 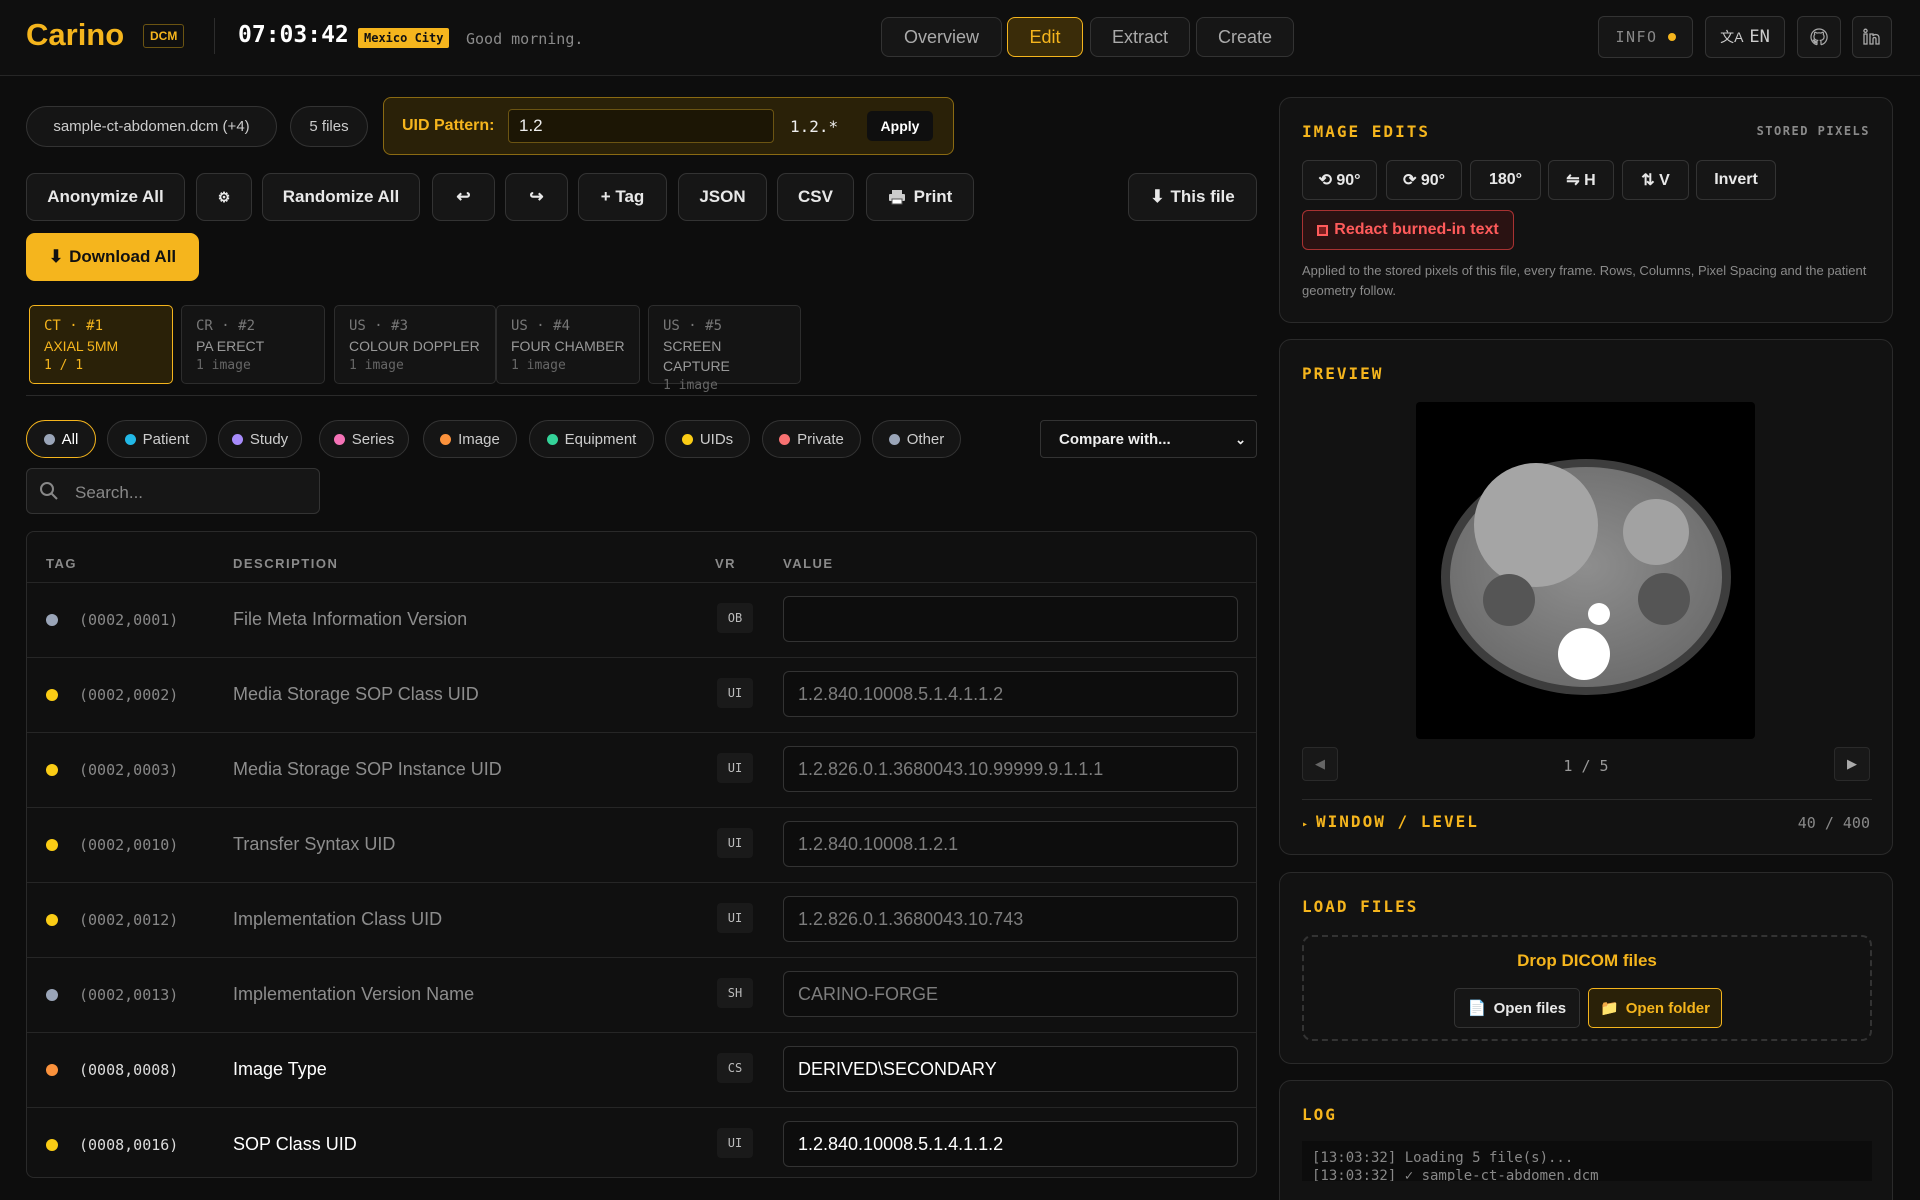 What do you see at coordinates (75, 35) in the screenshot?
I see `app-logo: Carino` at bounding box center [75, 35].